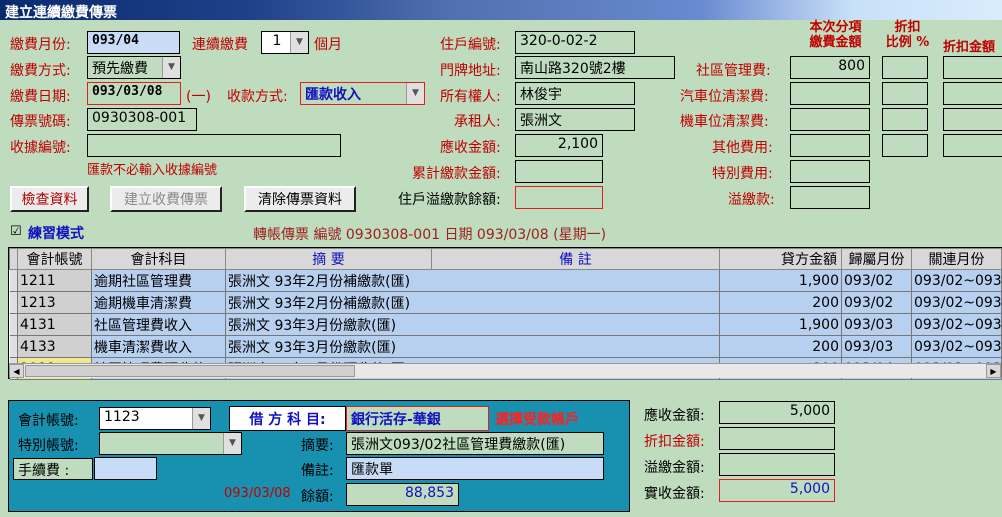 This screenshot has height=517, width=1002. What do you see at coordinates (430, 235) in the screenshot?
I see `transfer-voucher-info: 轉帳傳票 編號 0930308-001 日期 093/03/08 (星期一)` at bounding box center [430, 235].